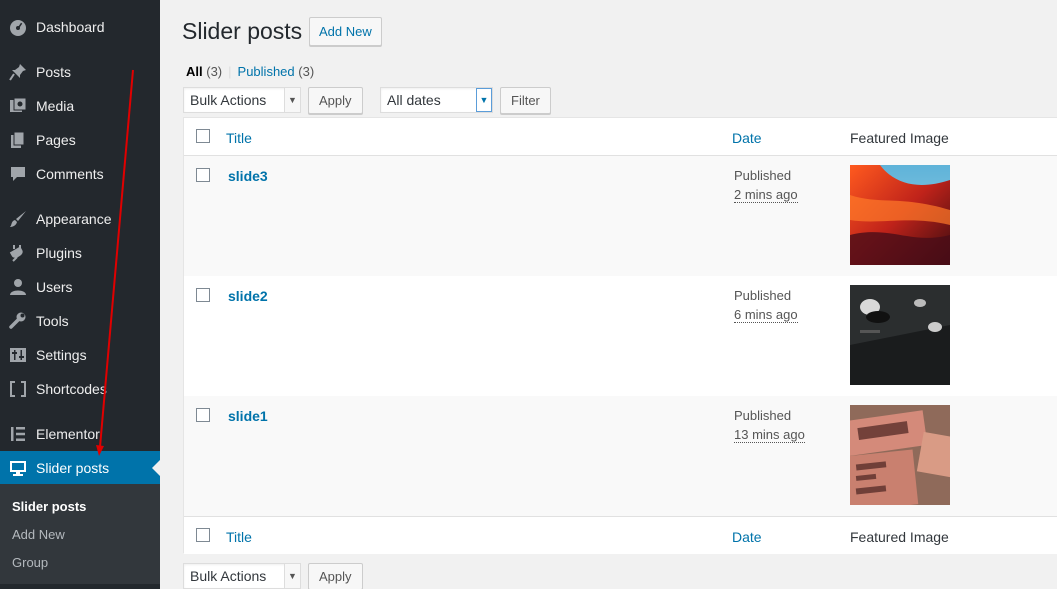  Describe the element at coordinates (59, 253) in the screenshot. I see `menu-label: Plugins` at that location.